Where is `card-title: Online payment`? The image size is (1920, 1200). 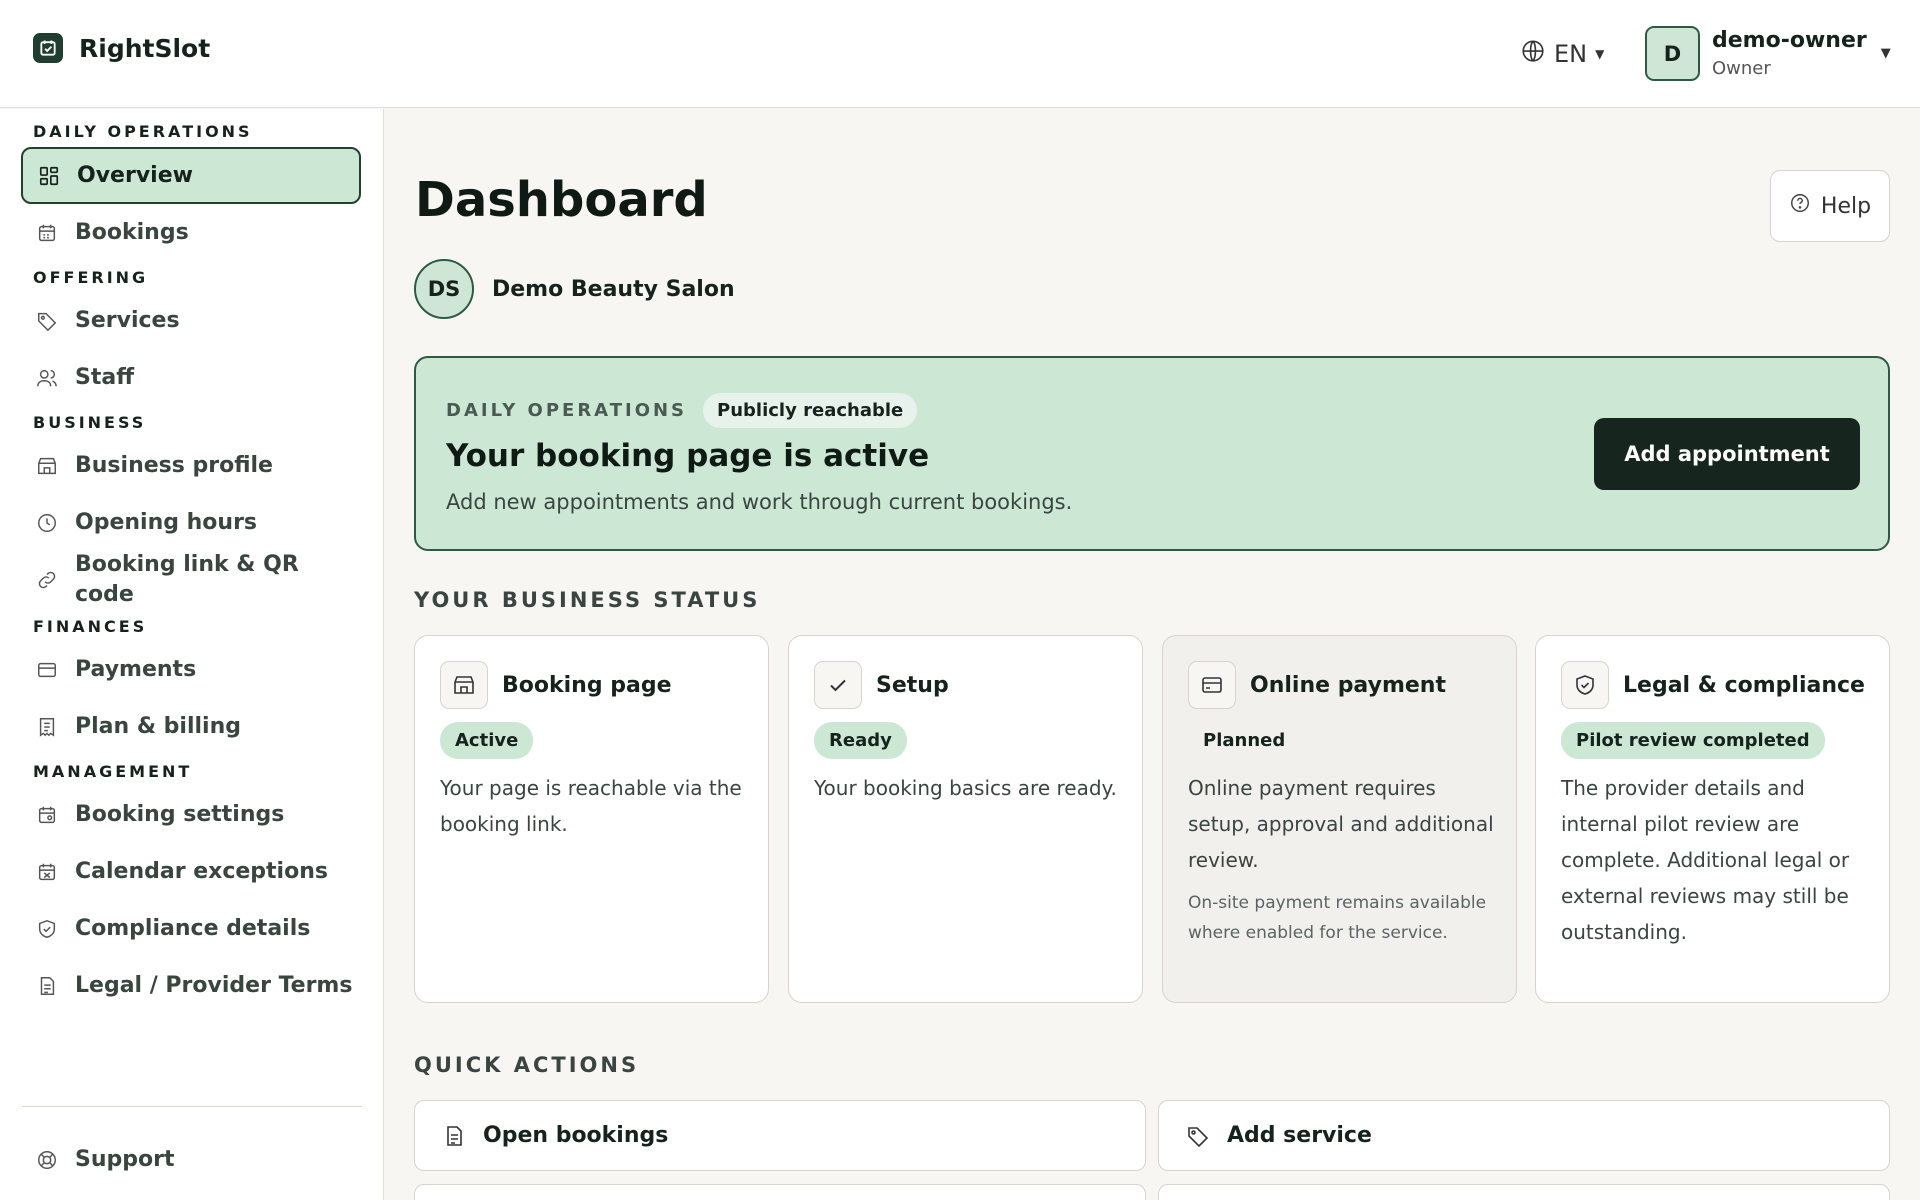 card-title: Online payment is located at coordinates (1348, 685).